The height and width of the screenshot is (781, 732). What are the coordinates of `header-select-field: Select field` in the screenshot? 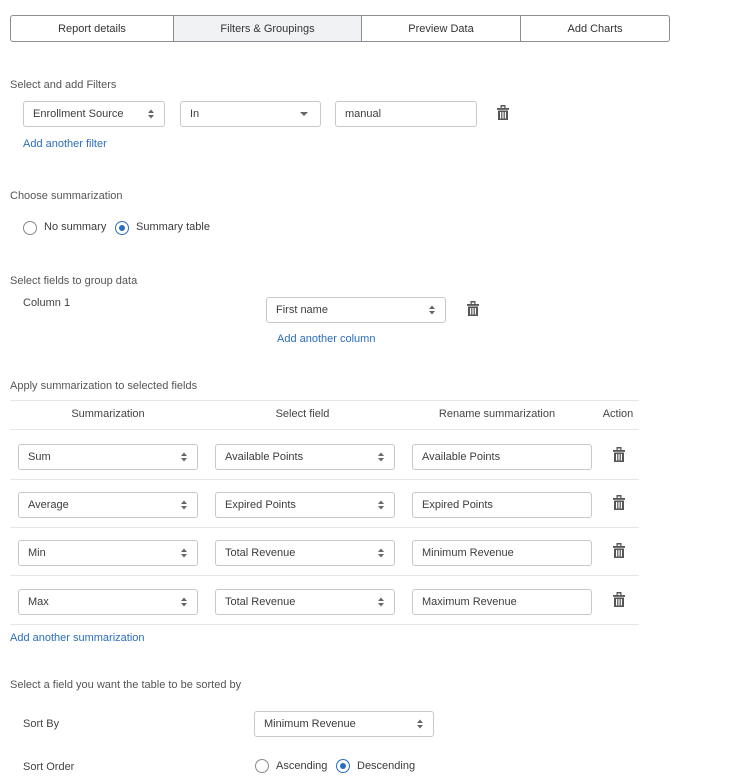 It's located at (302, 414).